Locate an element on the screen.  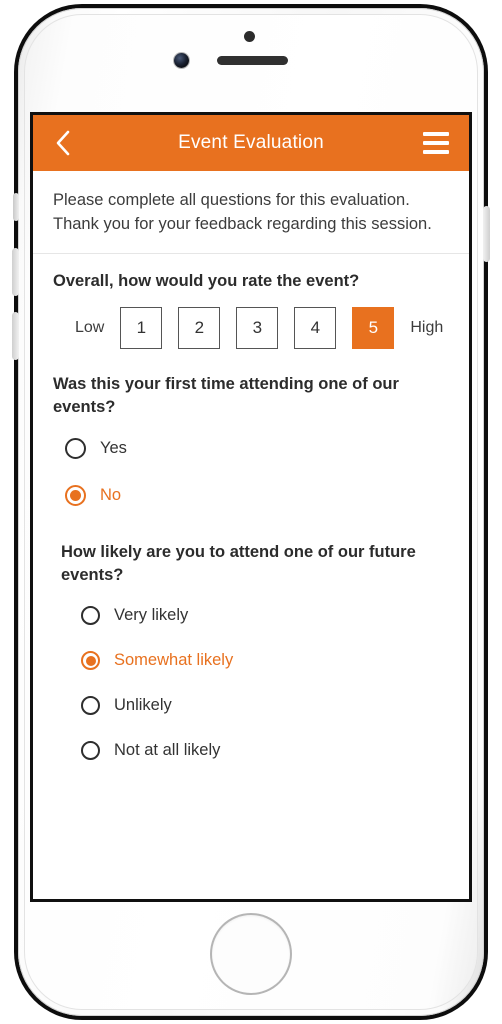
home-button is located at coordinates (251, 954).